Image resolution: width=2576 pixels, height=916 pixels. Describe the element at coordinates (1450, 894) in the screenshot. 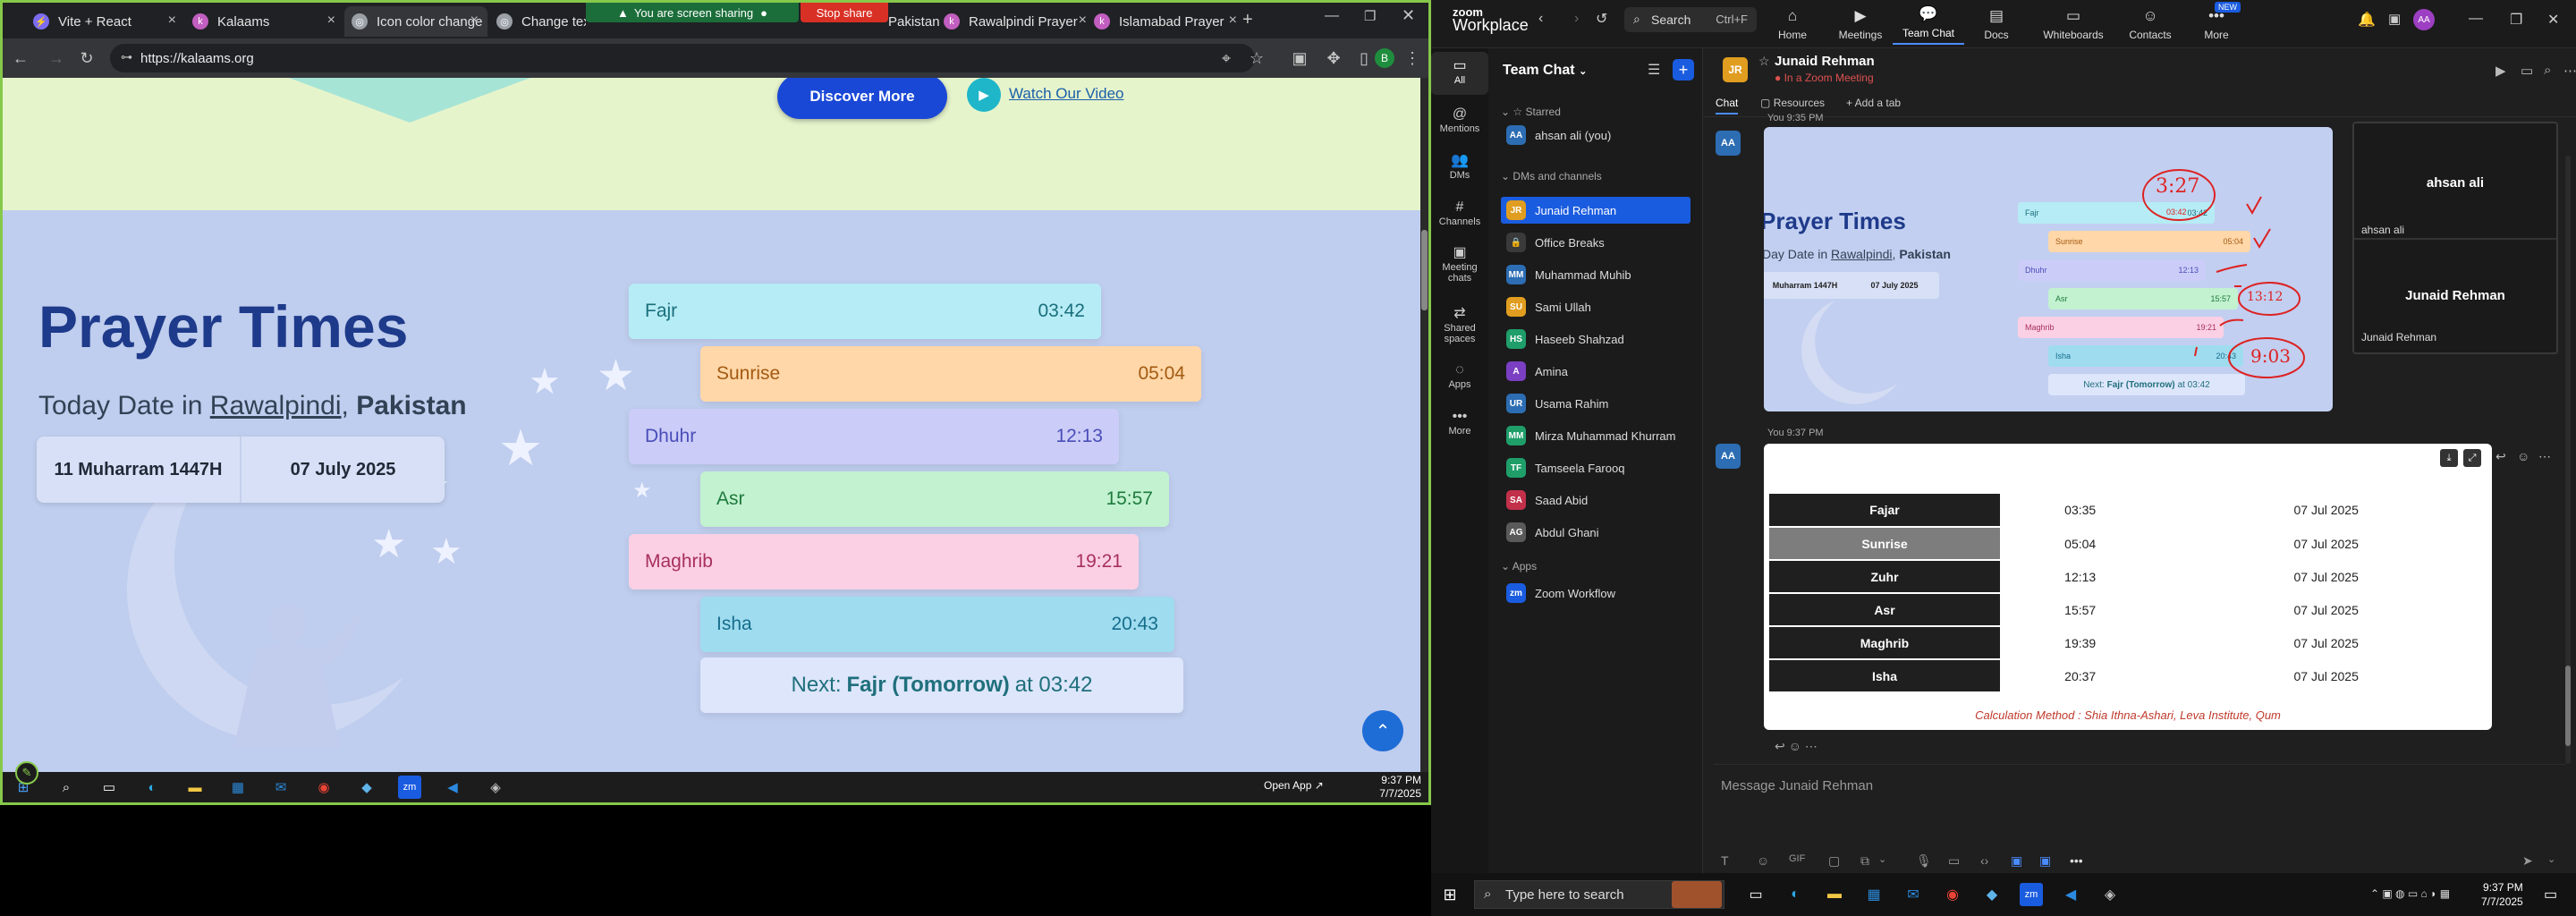

I see `windows-start-icon: ⊞` at that location.